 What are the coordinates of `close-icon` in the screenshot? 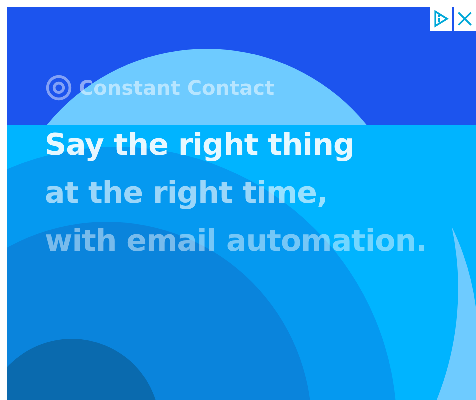 It's located at (465, 19).